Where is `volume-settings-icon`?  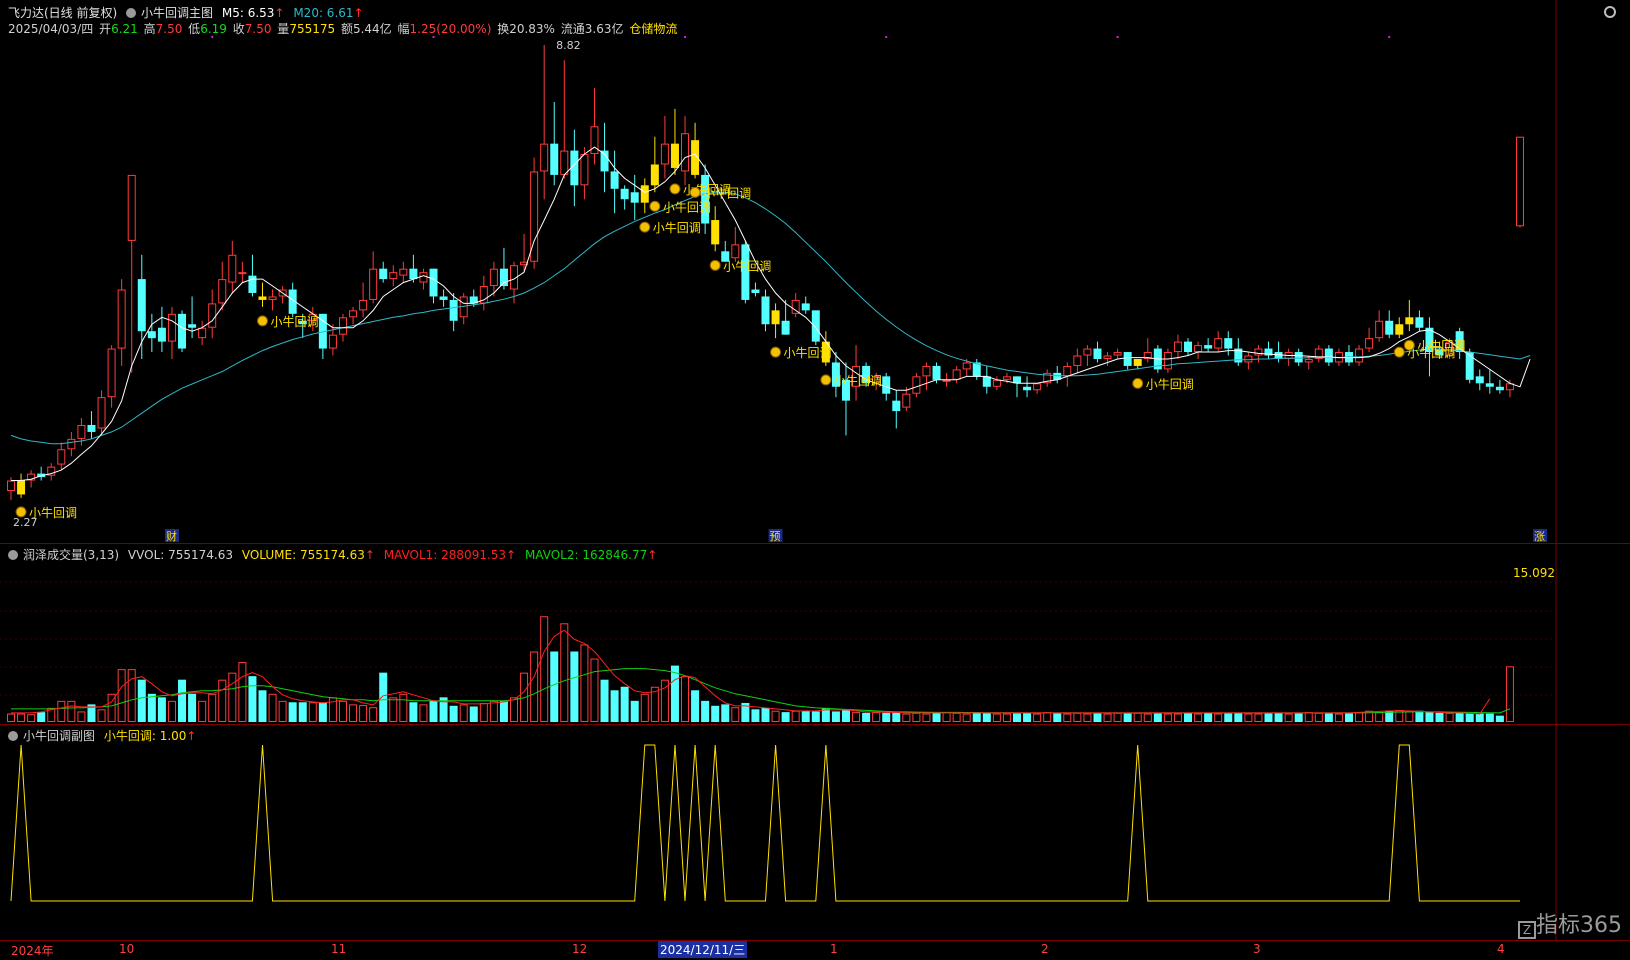 volume-settings-icon is located at coordinates (13, 555).